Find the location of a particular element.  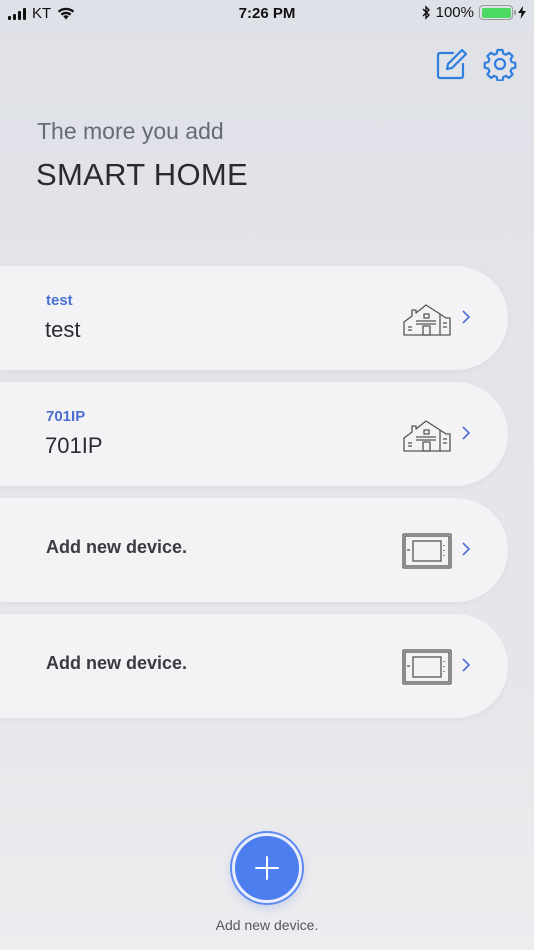

edit-button is located at coordinates (452, 64).